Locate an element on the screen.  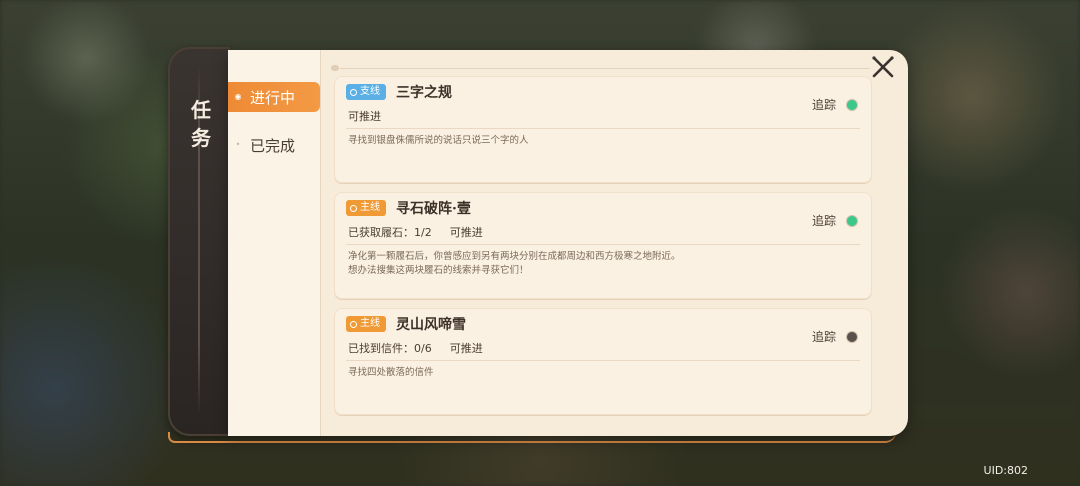
quest-description: 寻找到银盘侏儒所说的说话只说三个字的人 is located at coordinates (438, 140).